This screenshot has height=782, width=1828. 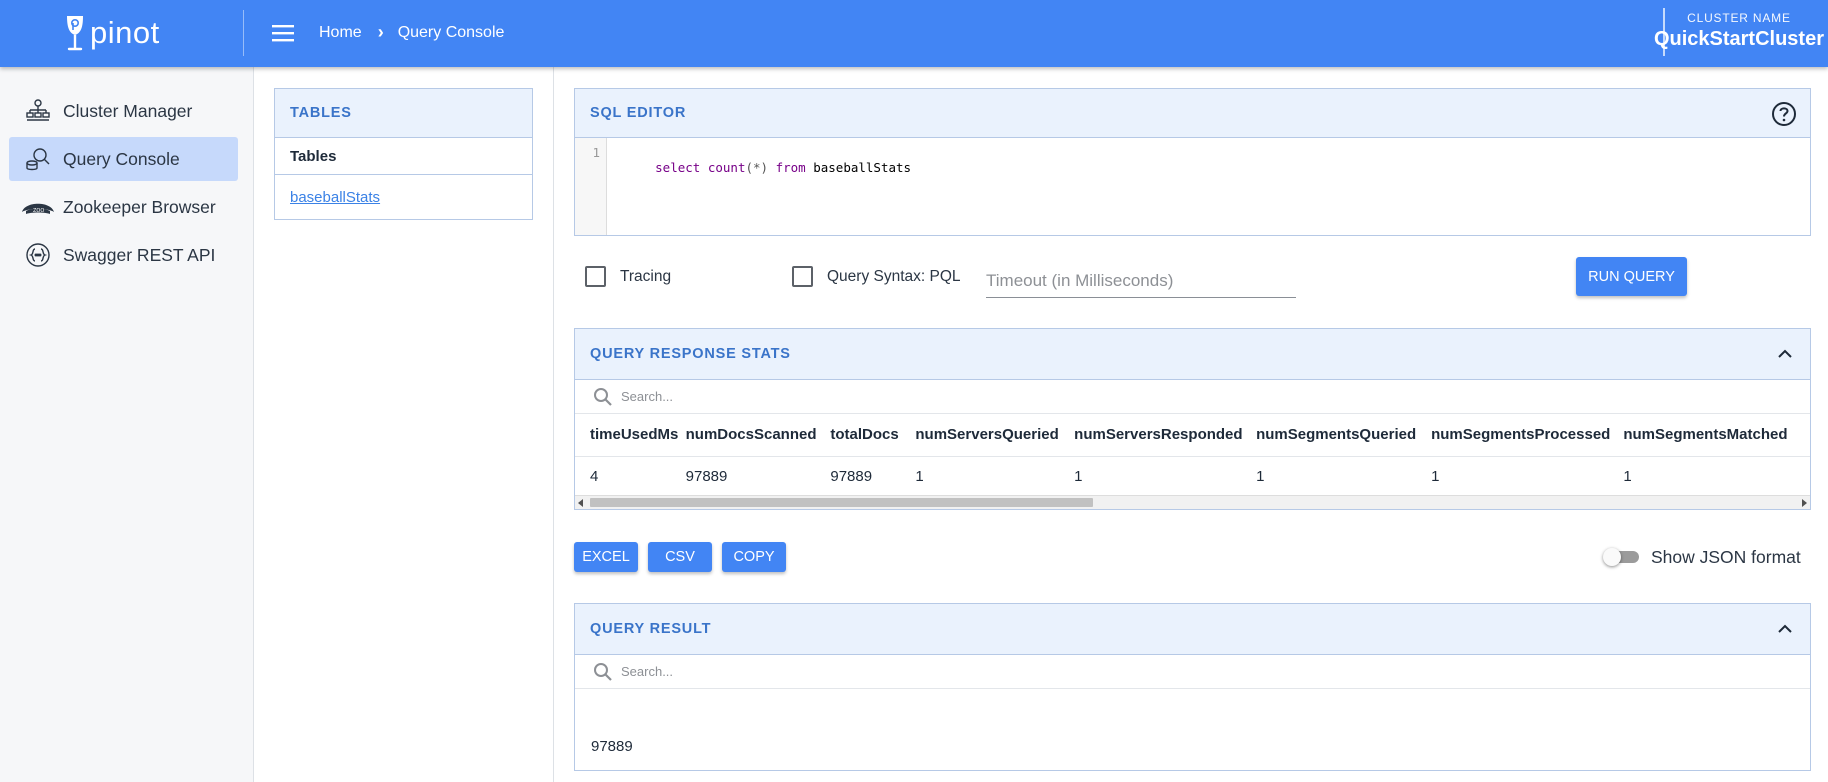 I want to click on copy-button: COPY, so click(x=754, y=557).